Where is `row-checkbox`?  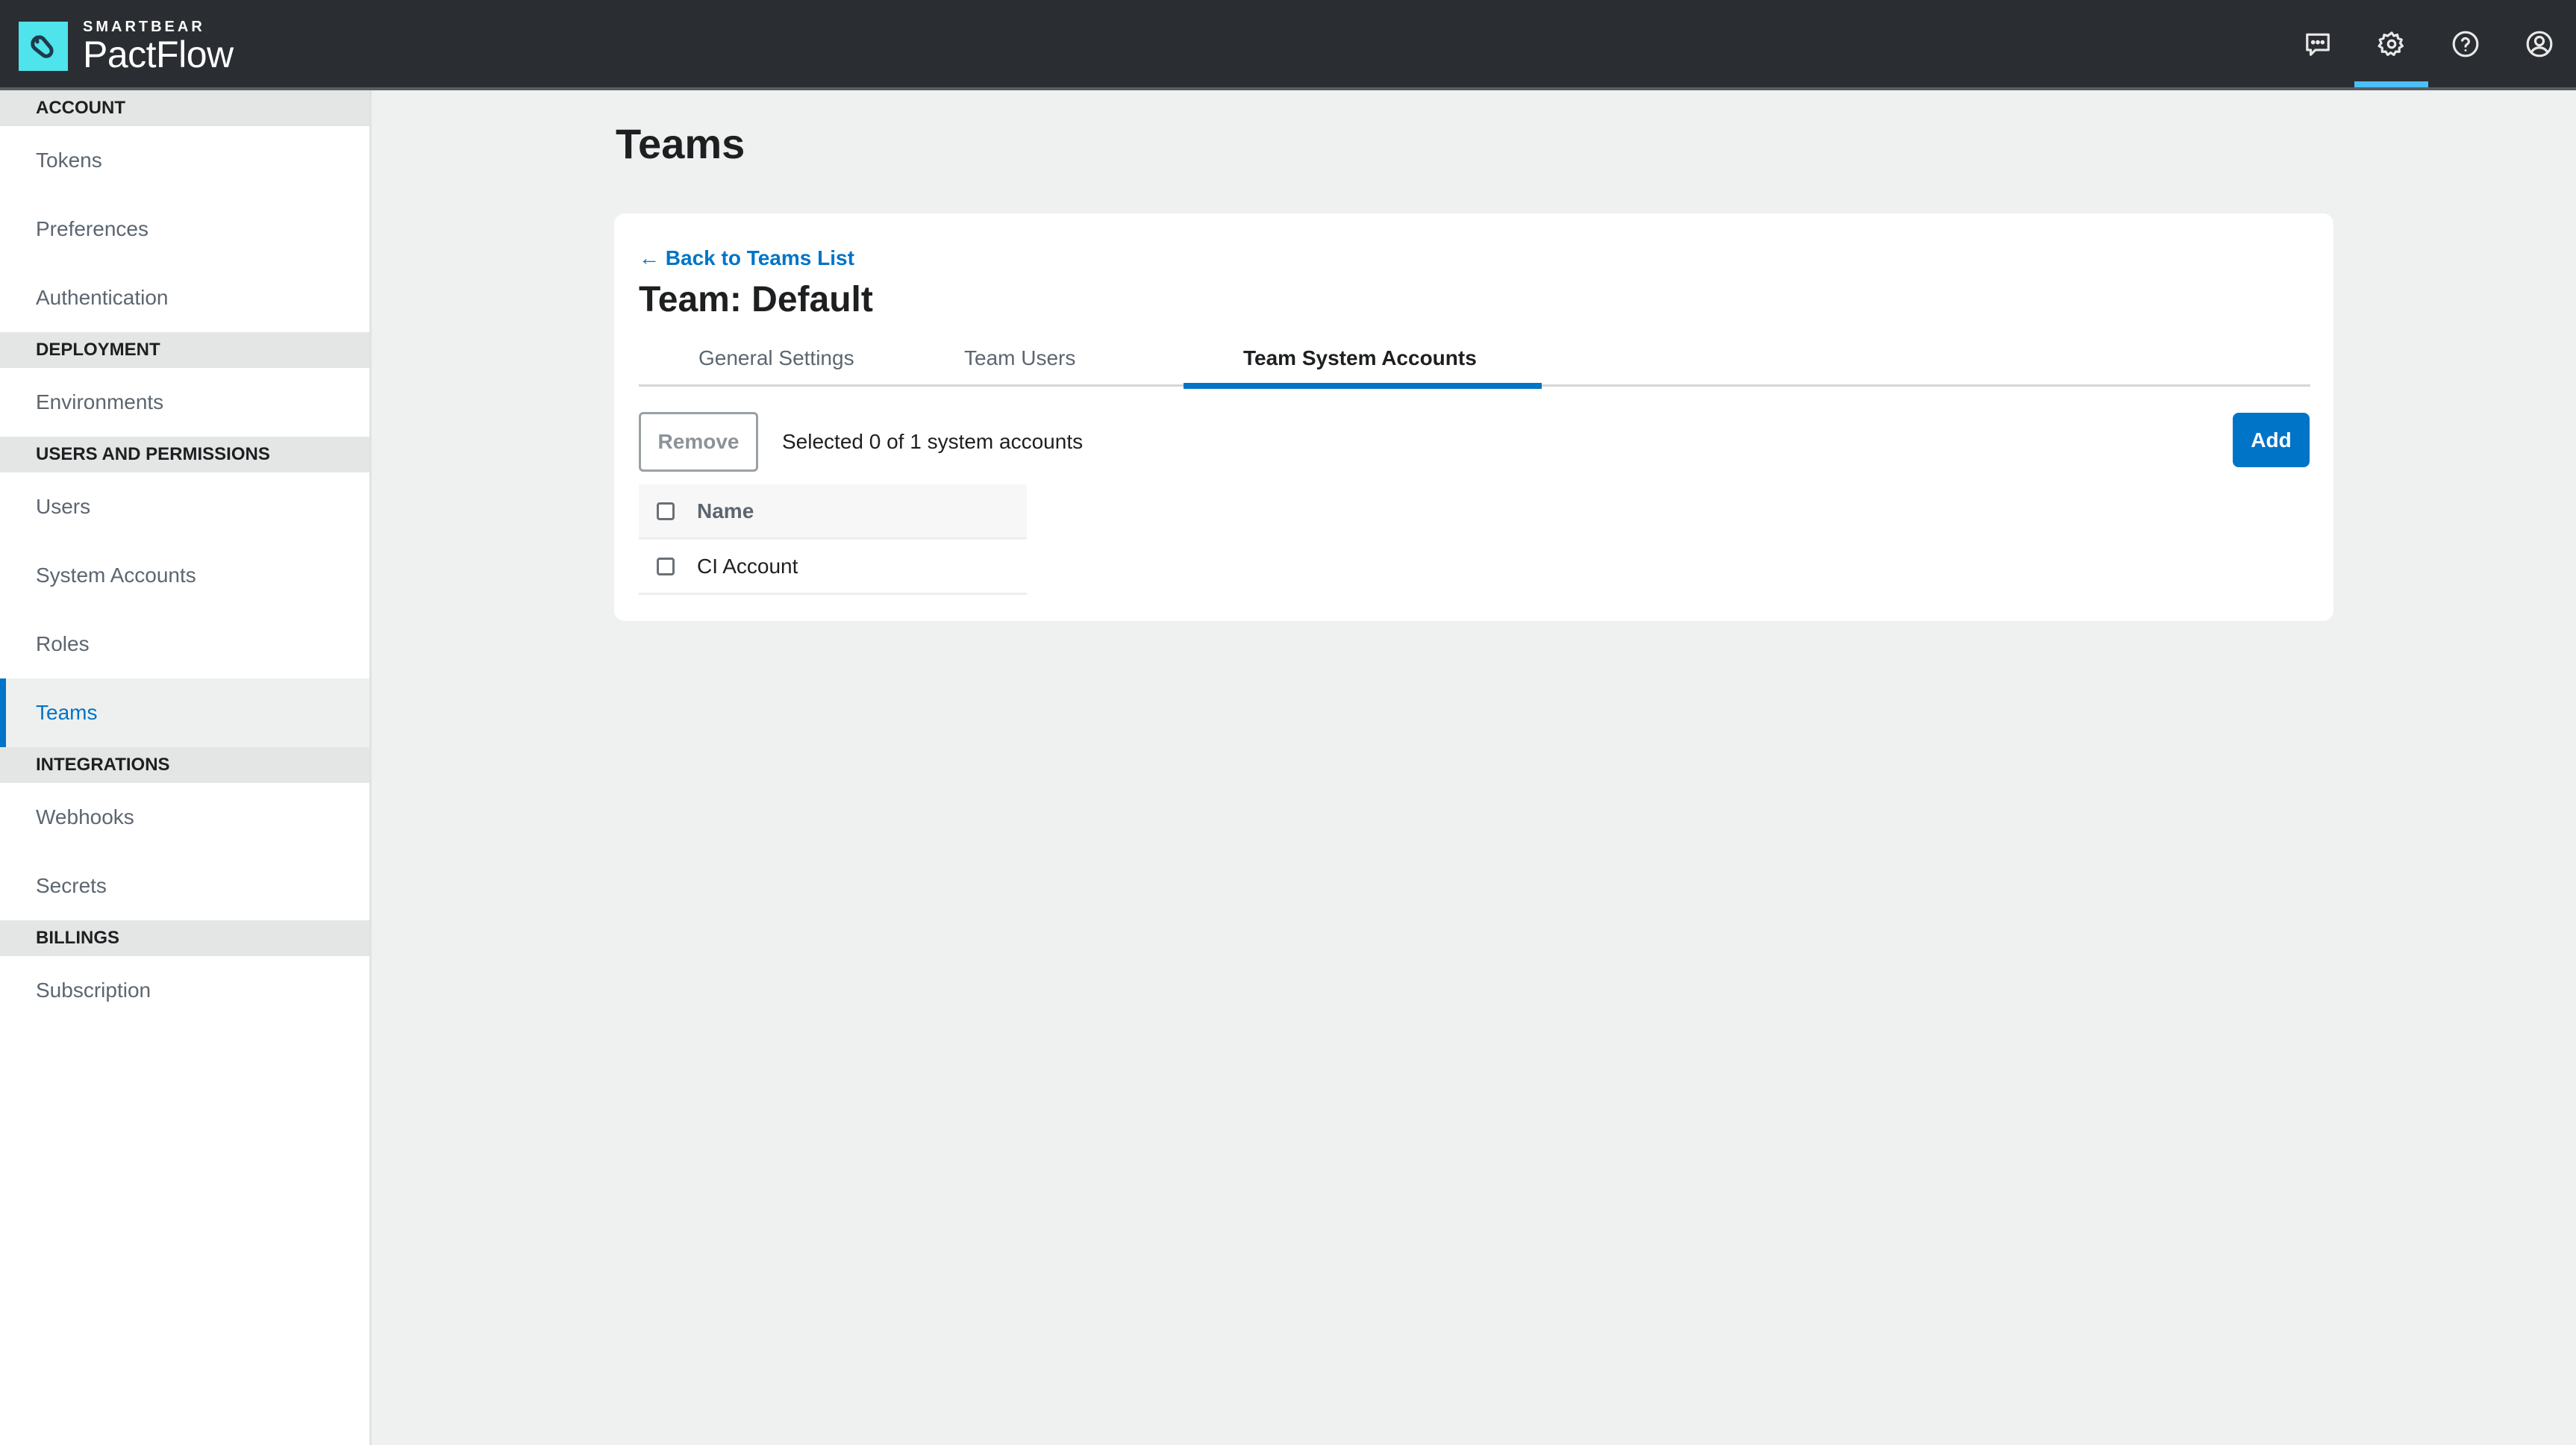
row-checkbox is located at coordinates (666, 566).